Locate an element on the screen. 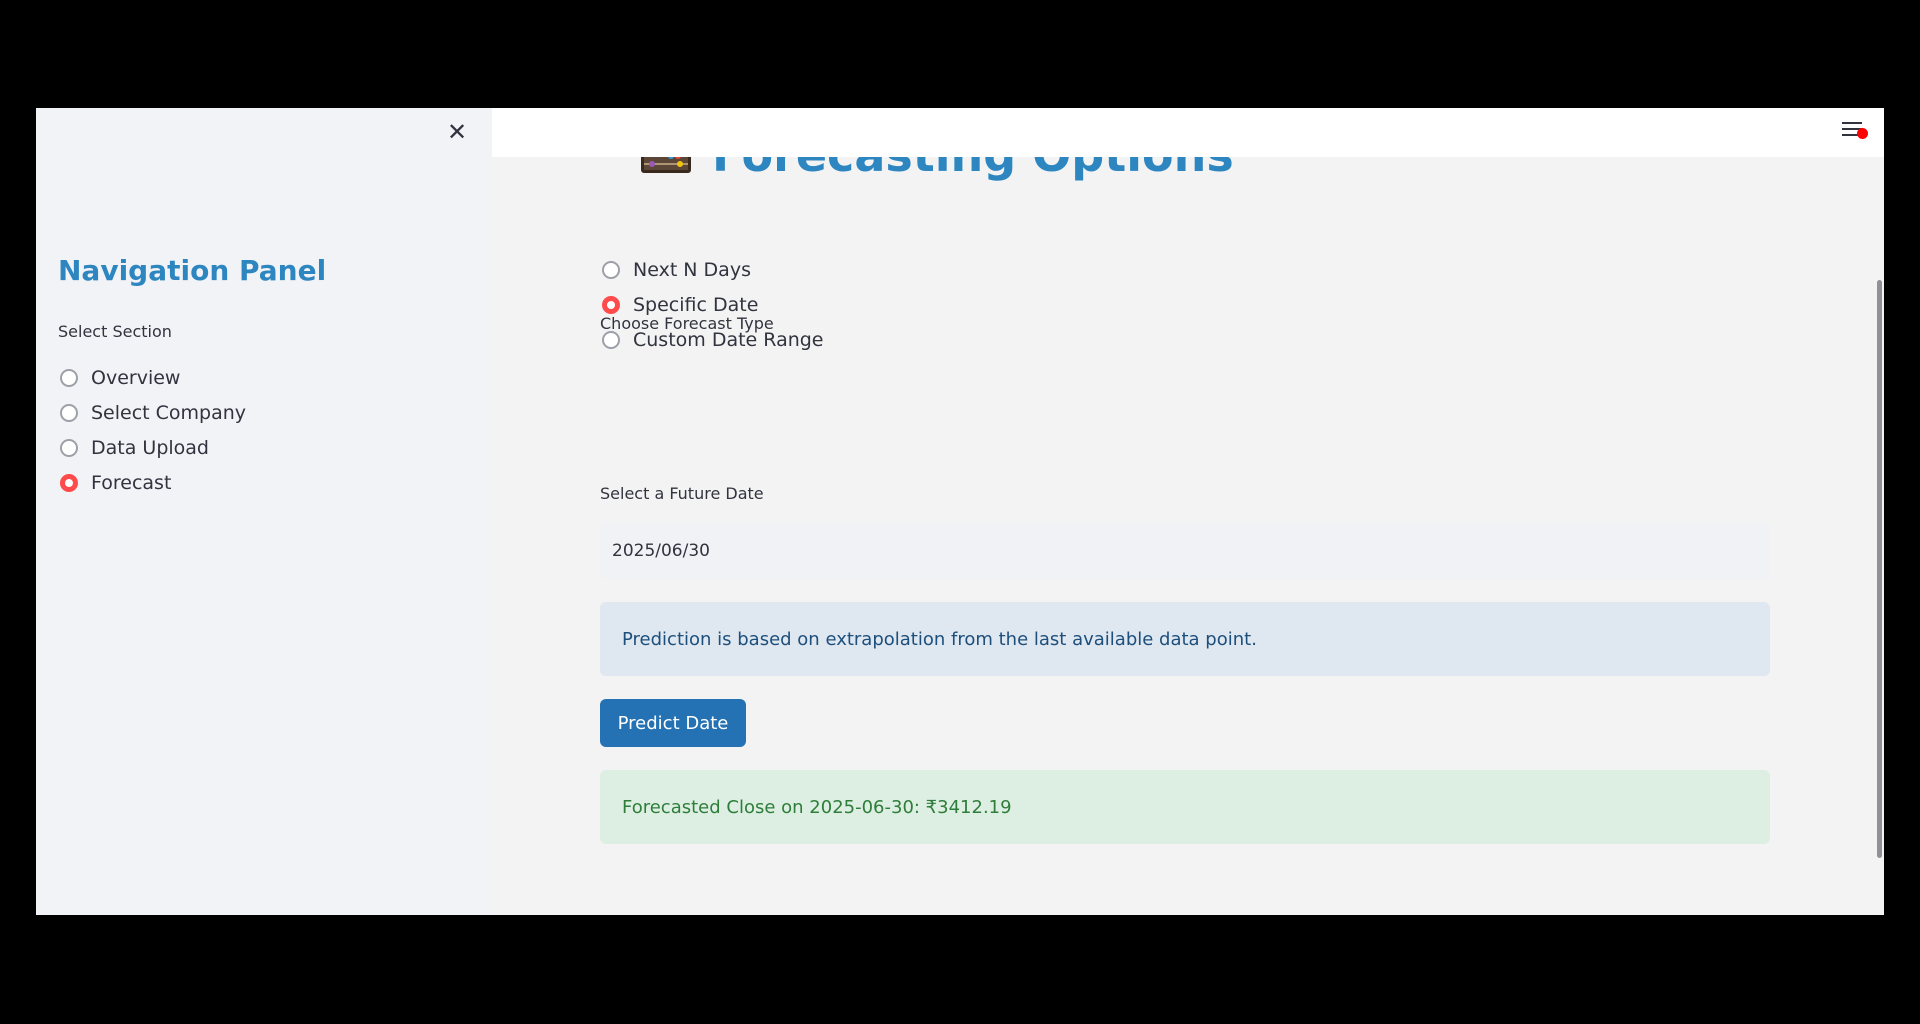  forecast-type-next-n-days: Next N Days is located at coordinates (713, 269).